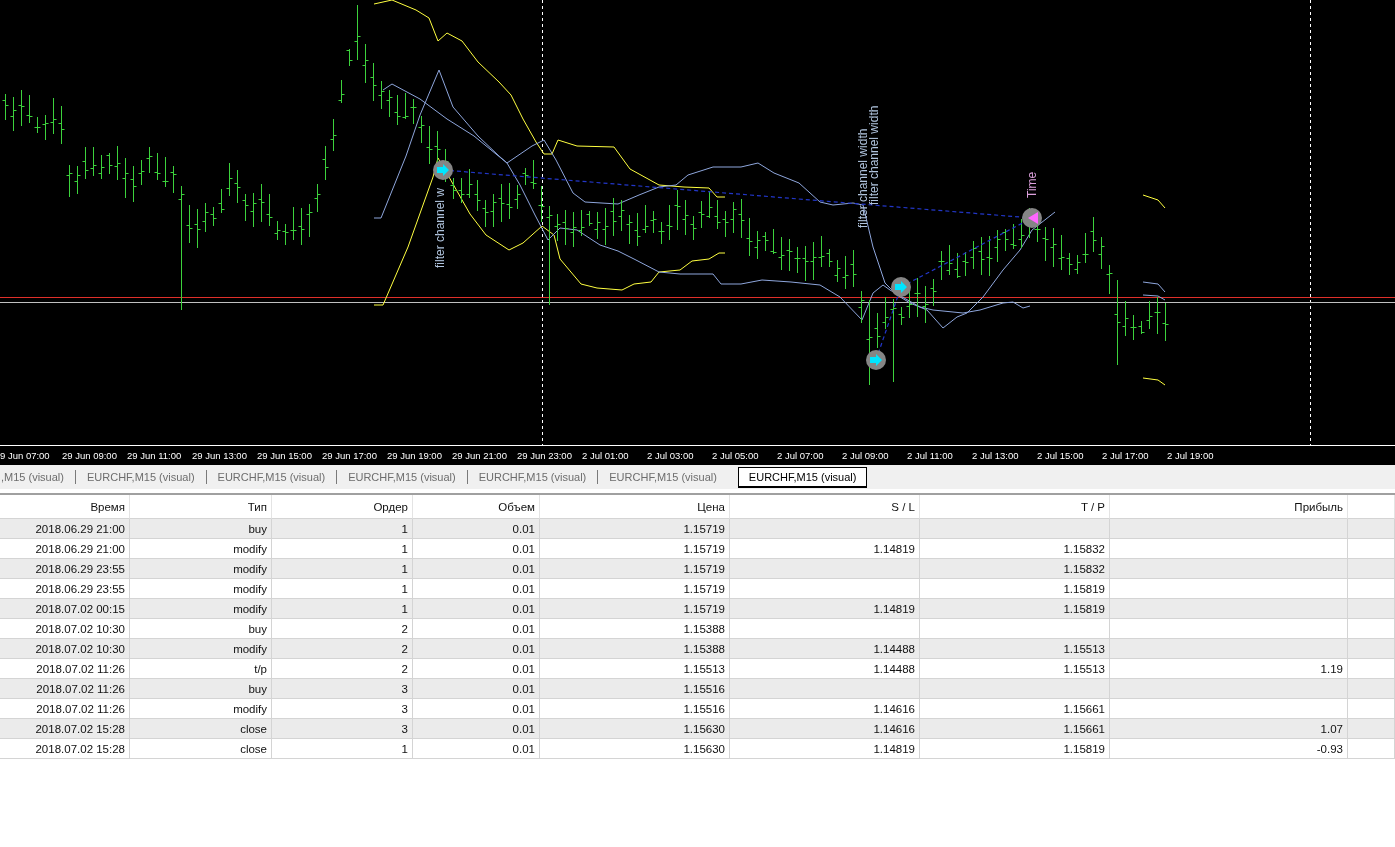 This screenshot has height=847, width=1395. Describe the element at coordinates (1015, 507) in the screenshot. I see `column-header: T / P` at that location.